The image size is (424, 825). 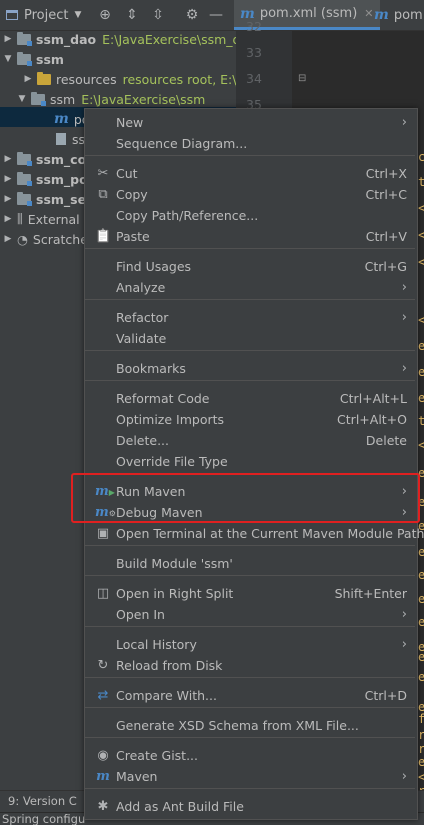 I want to click on line-number: 34, so click(x=254, y=78).